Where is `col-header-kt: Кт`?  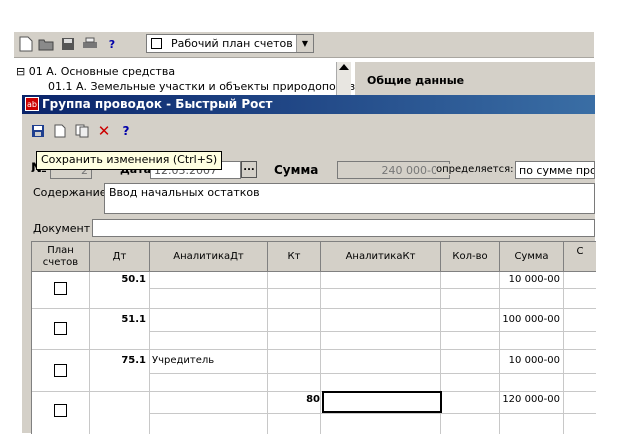 col-header-kt: Кт is located at coordinates (294, 257).